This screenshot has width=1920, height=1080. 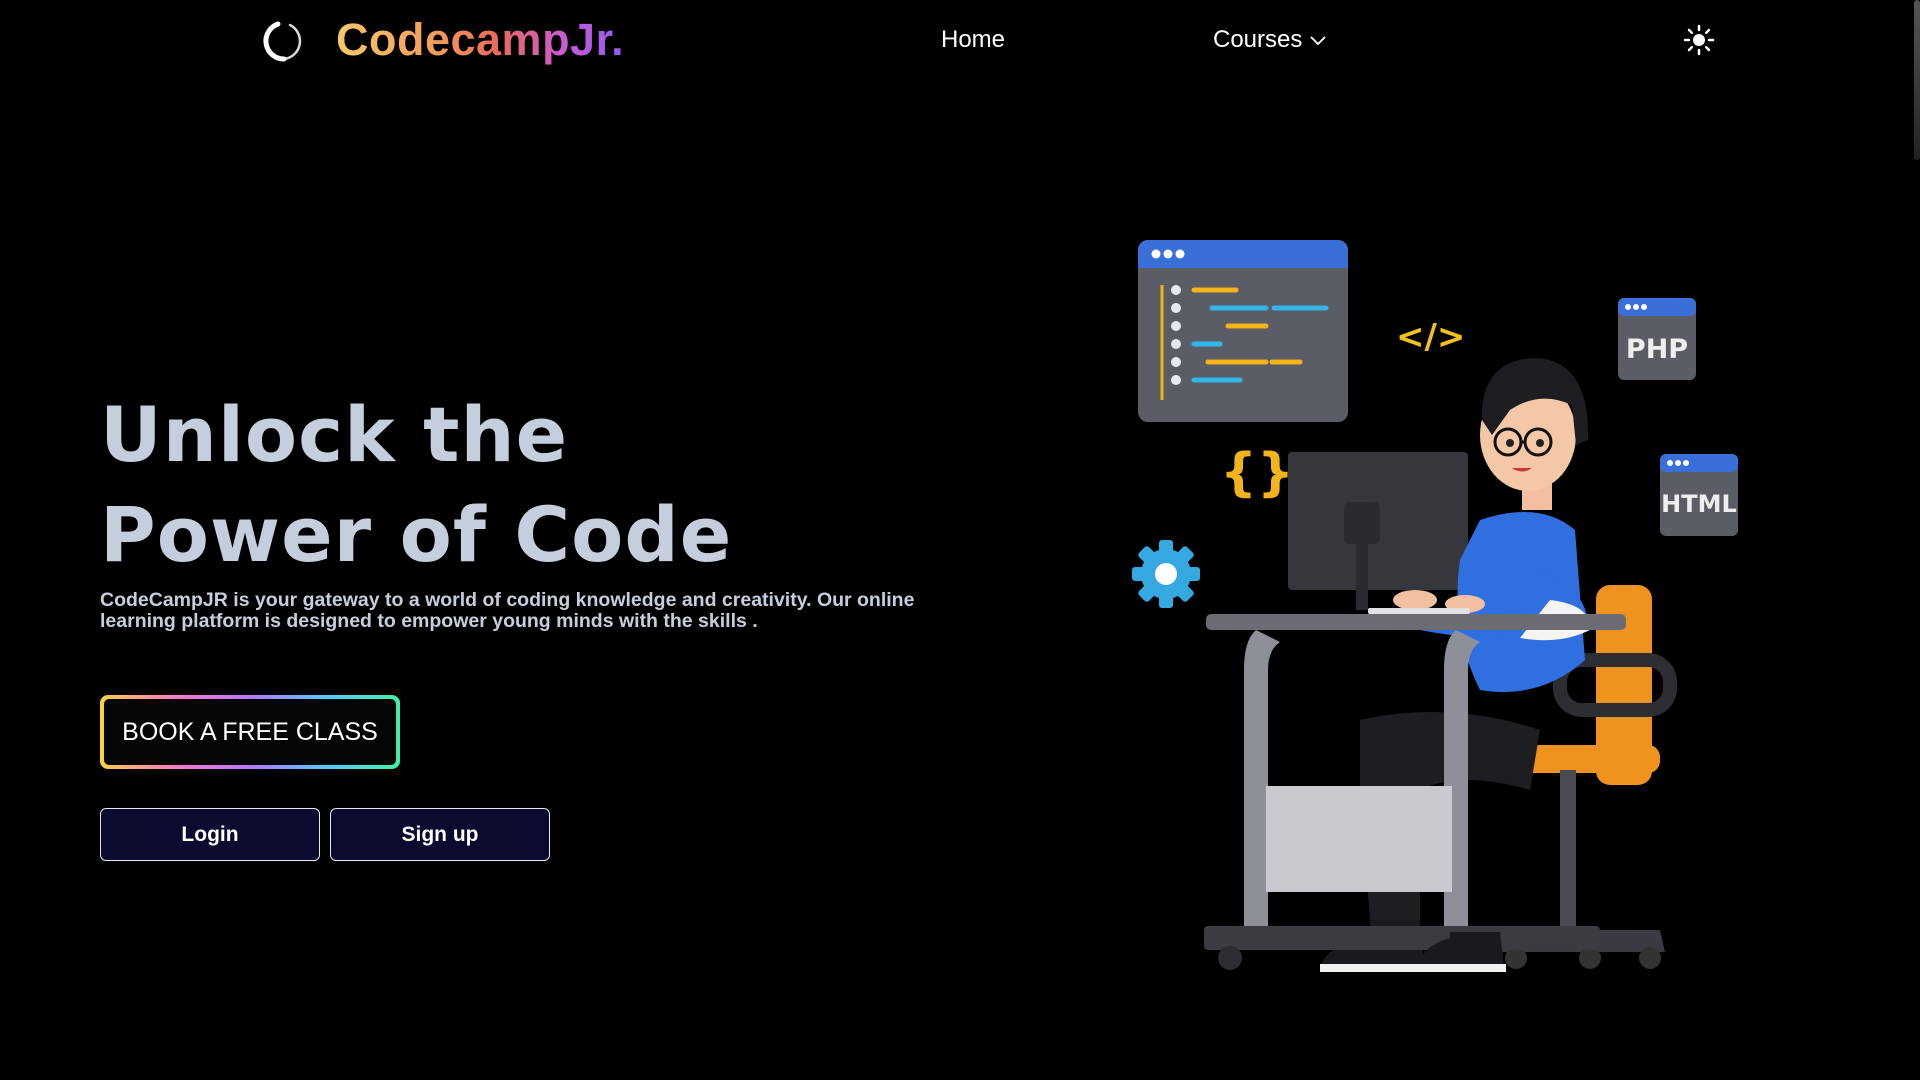 I want to click on nav-home-link: Home, so click(x=973, y=40).